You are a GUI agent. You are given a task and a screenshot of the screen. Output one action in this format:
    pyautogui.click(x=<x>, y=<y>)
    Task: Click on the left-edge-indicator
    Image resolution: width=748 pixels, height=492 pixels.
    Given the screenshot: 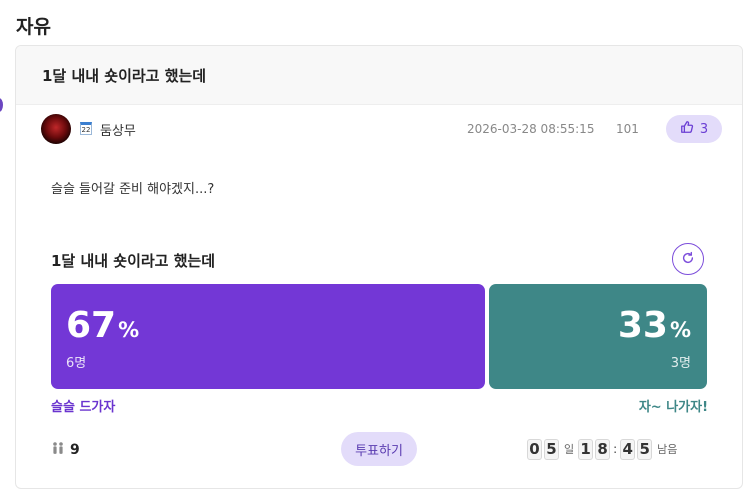 What is the action you would take?
    pyautogui.click(x=1, y=105)
    